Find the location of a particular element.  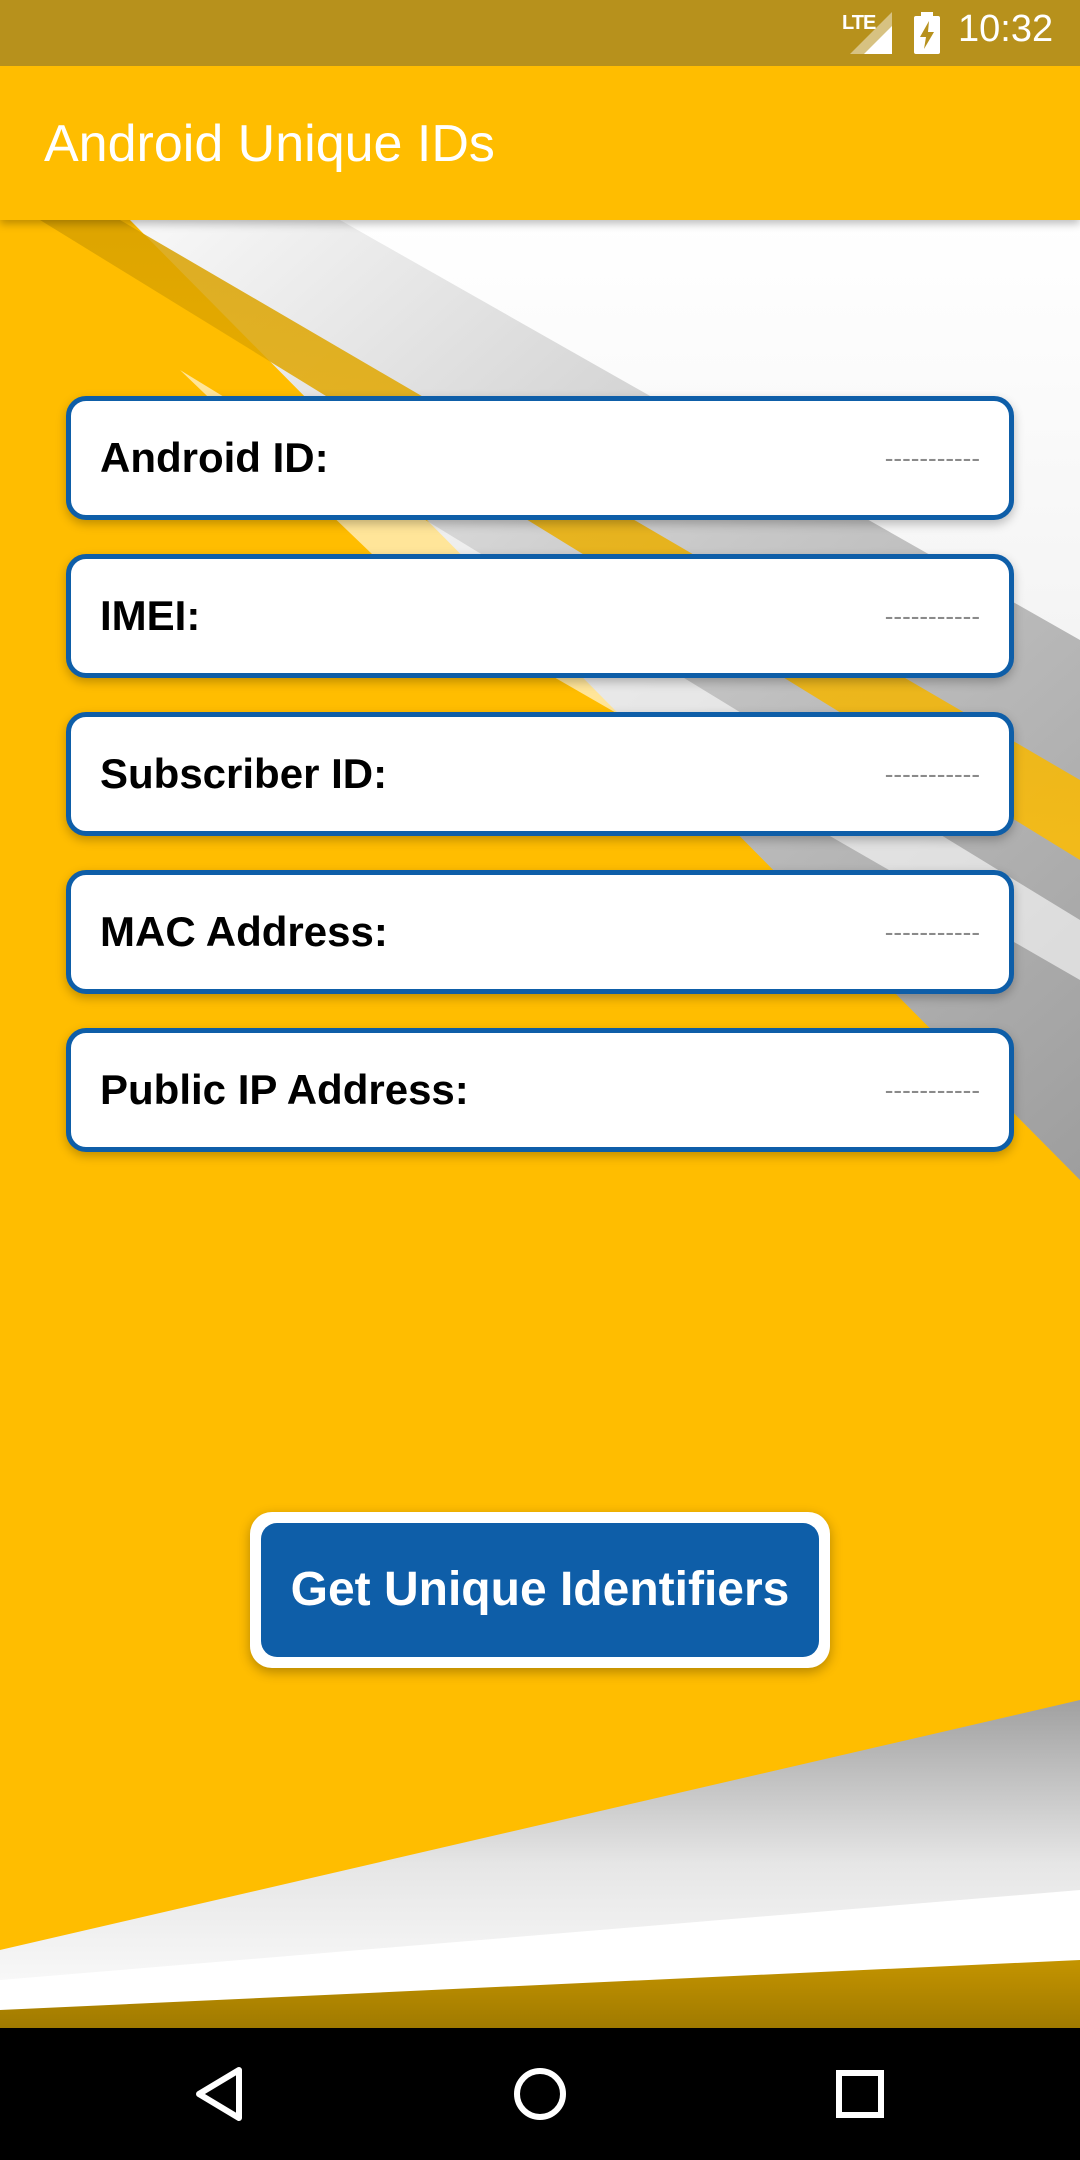

public-ip-field: Public IP Address: ----------- is located at coordinates (540, 1090).